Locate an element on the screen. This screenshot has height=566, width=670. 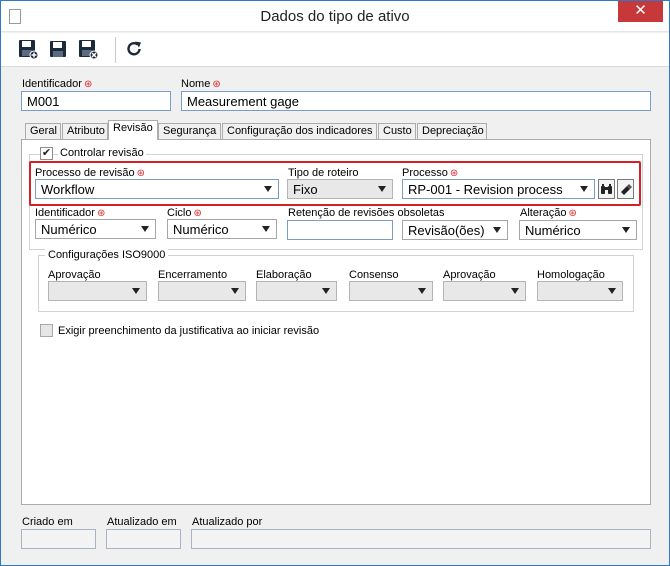
eraser-icon is located at coordinates (626, 189).